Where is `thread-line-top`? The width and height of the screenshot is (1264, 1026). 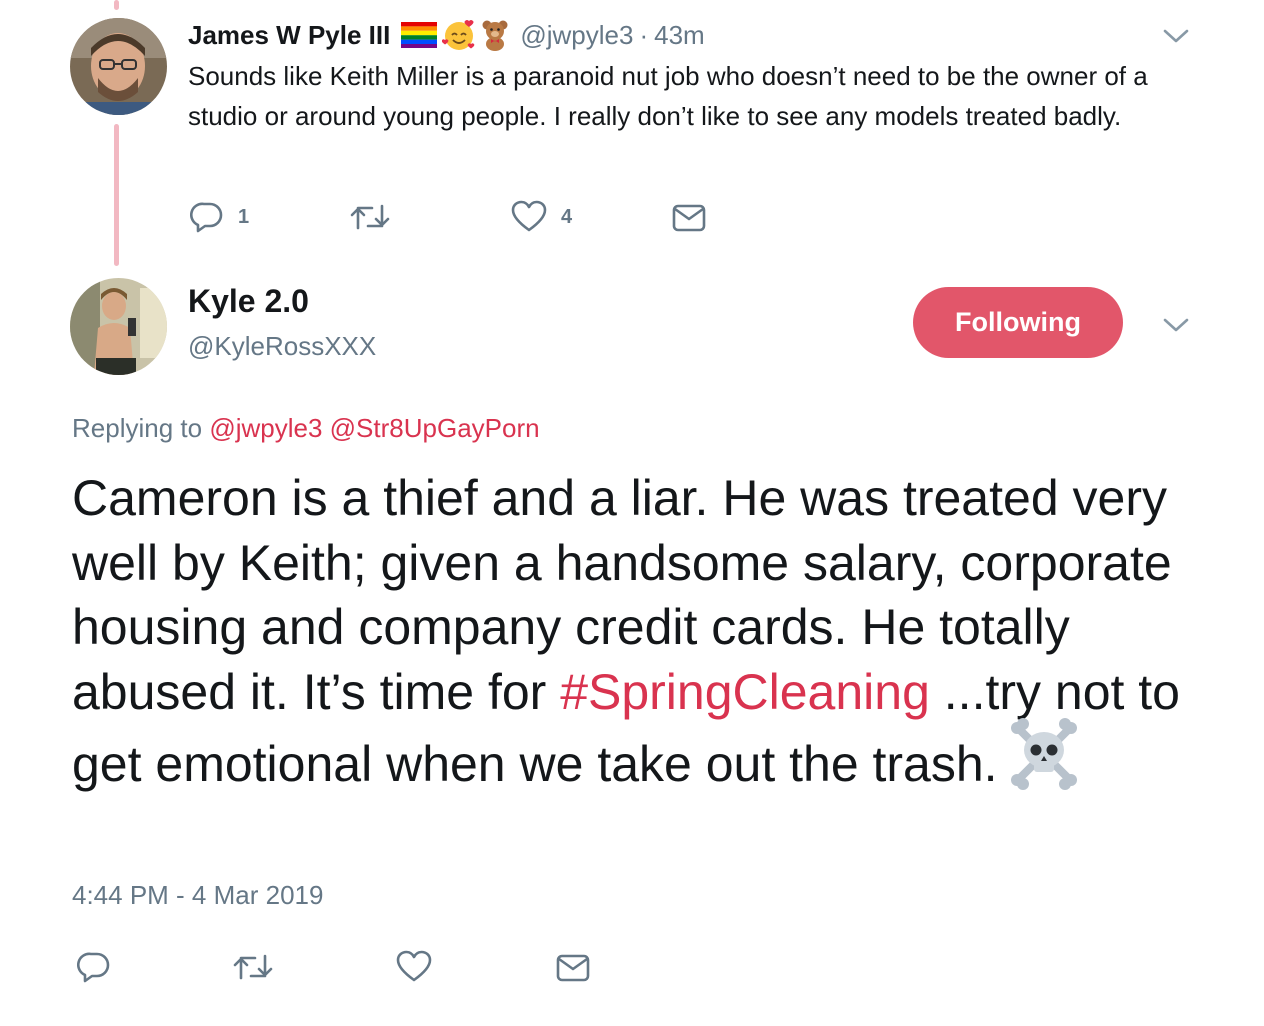 thread-line-top is located at coordinates (116, 5).